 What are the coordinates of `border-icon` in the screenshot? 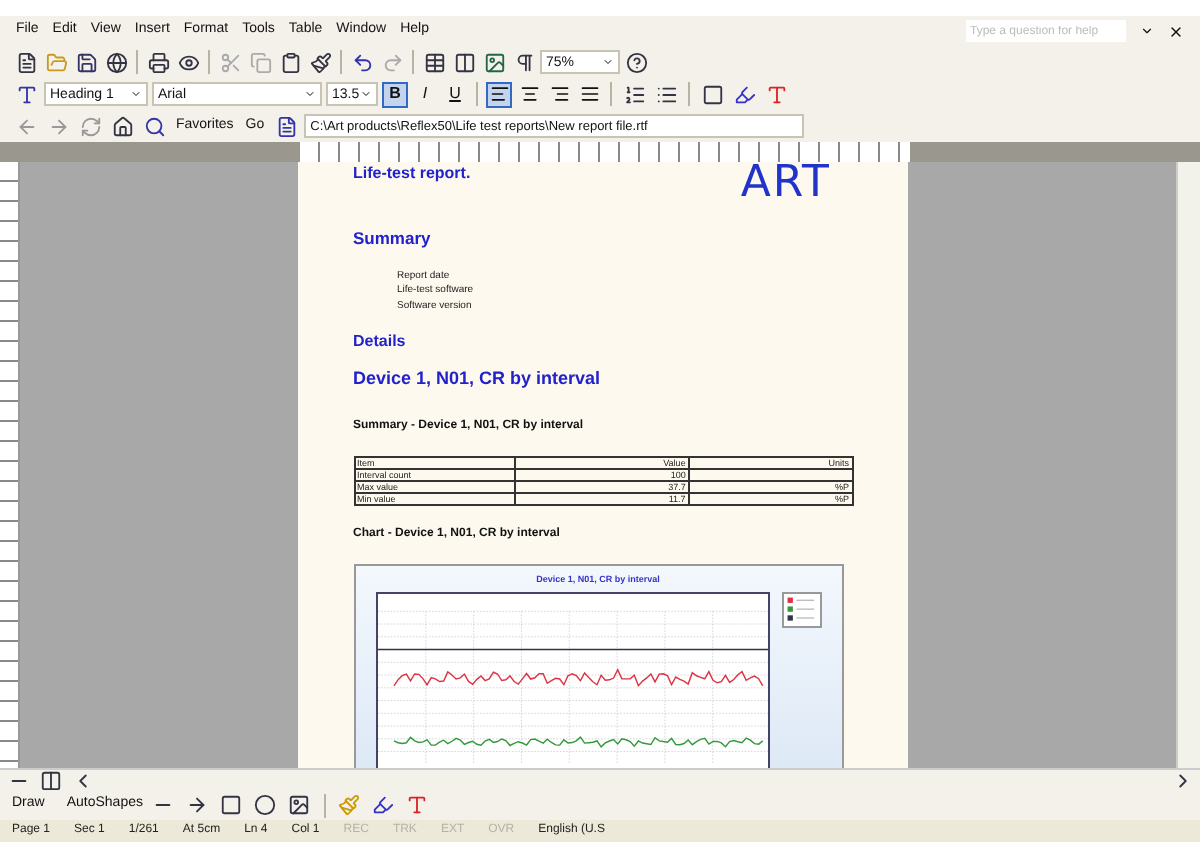 It's located at (712, 94).